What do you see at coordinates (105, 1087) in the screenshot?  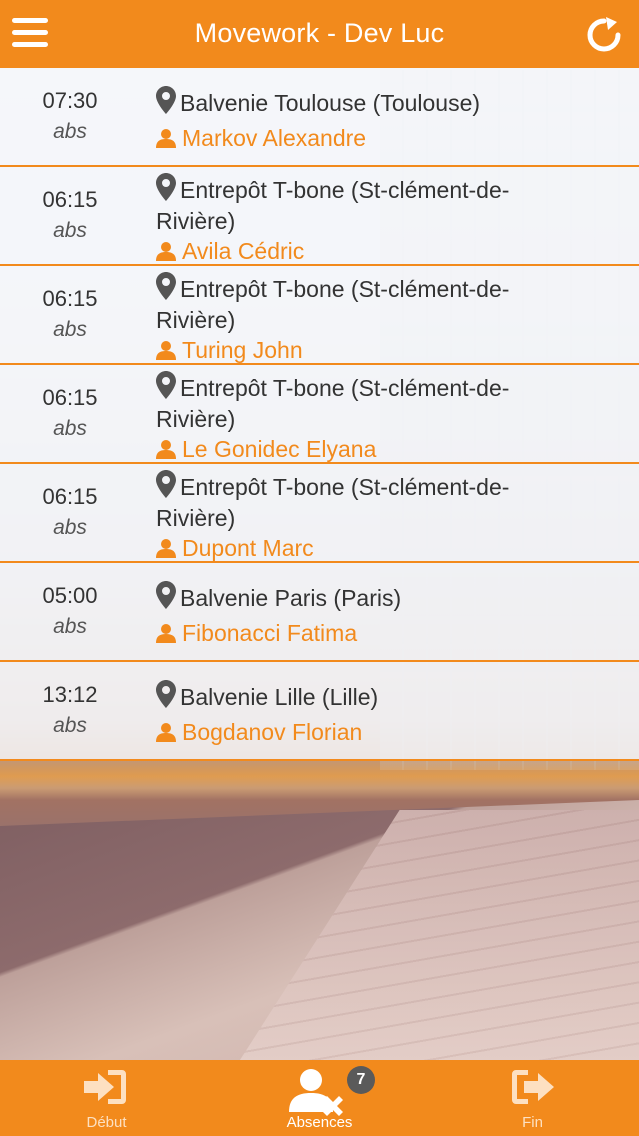 I see `sign-in-icon` at bounding box center [105, 1087].